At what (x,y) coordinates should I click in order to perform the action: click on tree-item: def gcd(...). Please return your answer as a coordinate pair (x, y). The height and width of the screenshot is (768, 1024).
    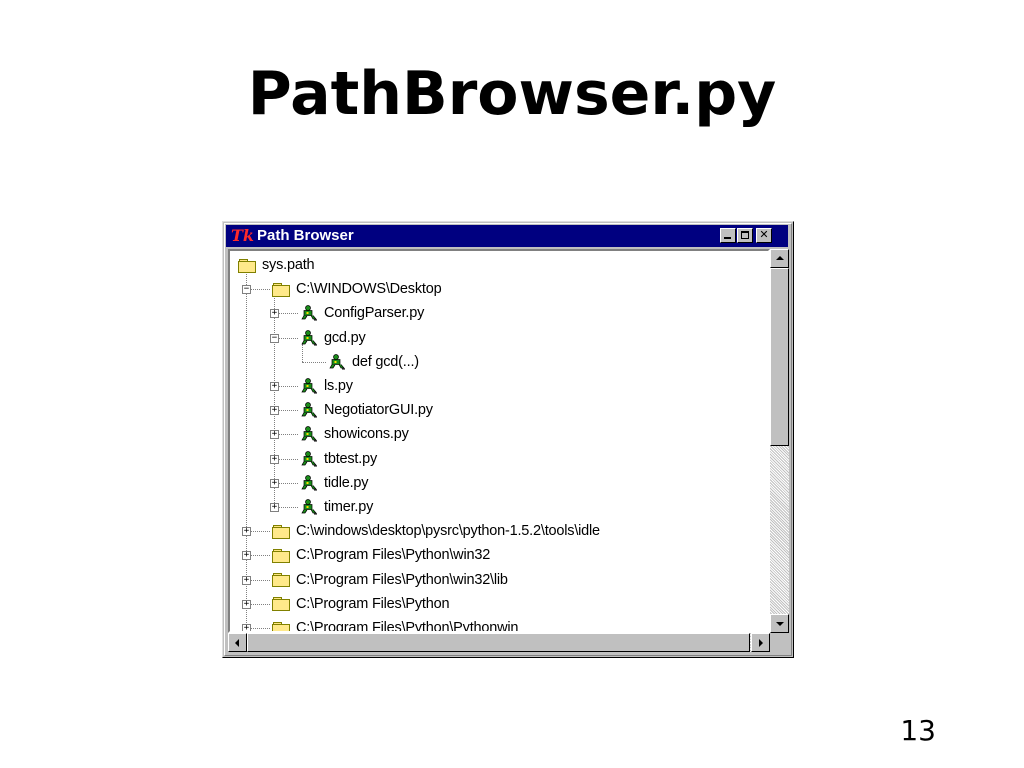
    Looking at the image, I should click on (373, 362).